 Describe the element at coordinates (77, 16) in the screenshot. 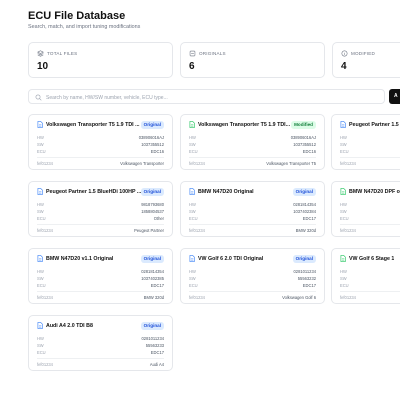

I see `page-title: ECU File Database` at that location.